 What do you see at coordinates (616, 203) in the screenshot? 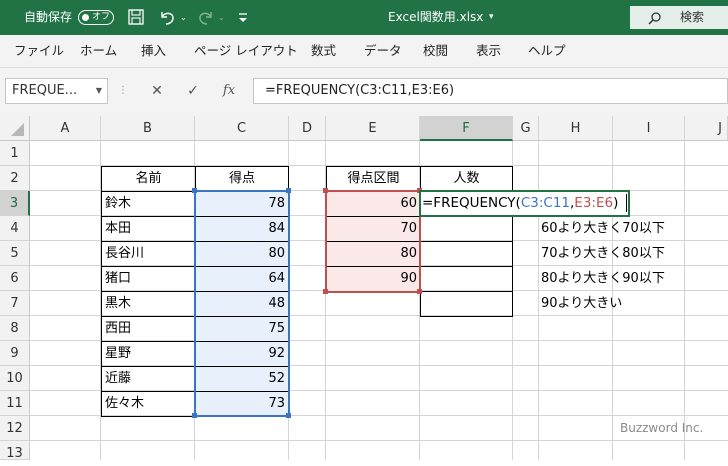
I see `formula-suffix: )` at bounding box center [616, 203].